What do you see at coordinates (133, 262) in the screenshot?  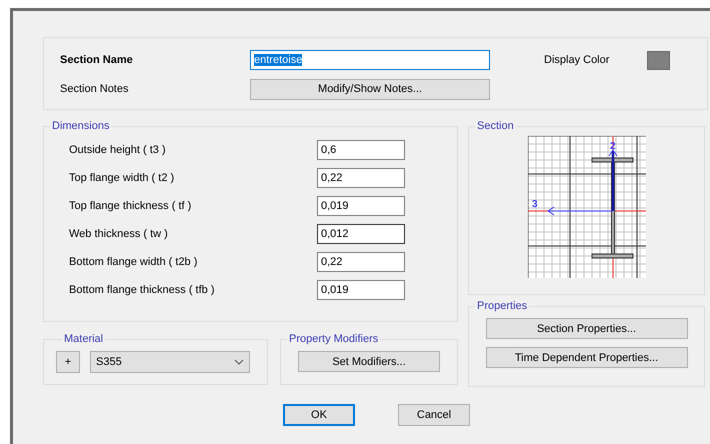 I see `dimension-label: Bottom flange width ( t2b )` at bounding box center [133, 262].